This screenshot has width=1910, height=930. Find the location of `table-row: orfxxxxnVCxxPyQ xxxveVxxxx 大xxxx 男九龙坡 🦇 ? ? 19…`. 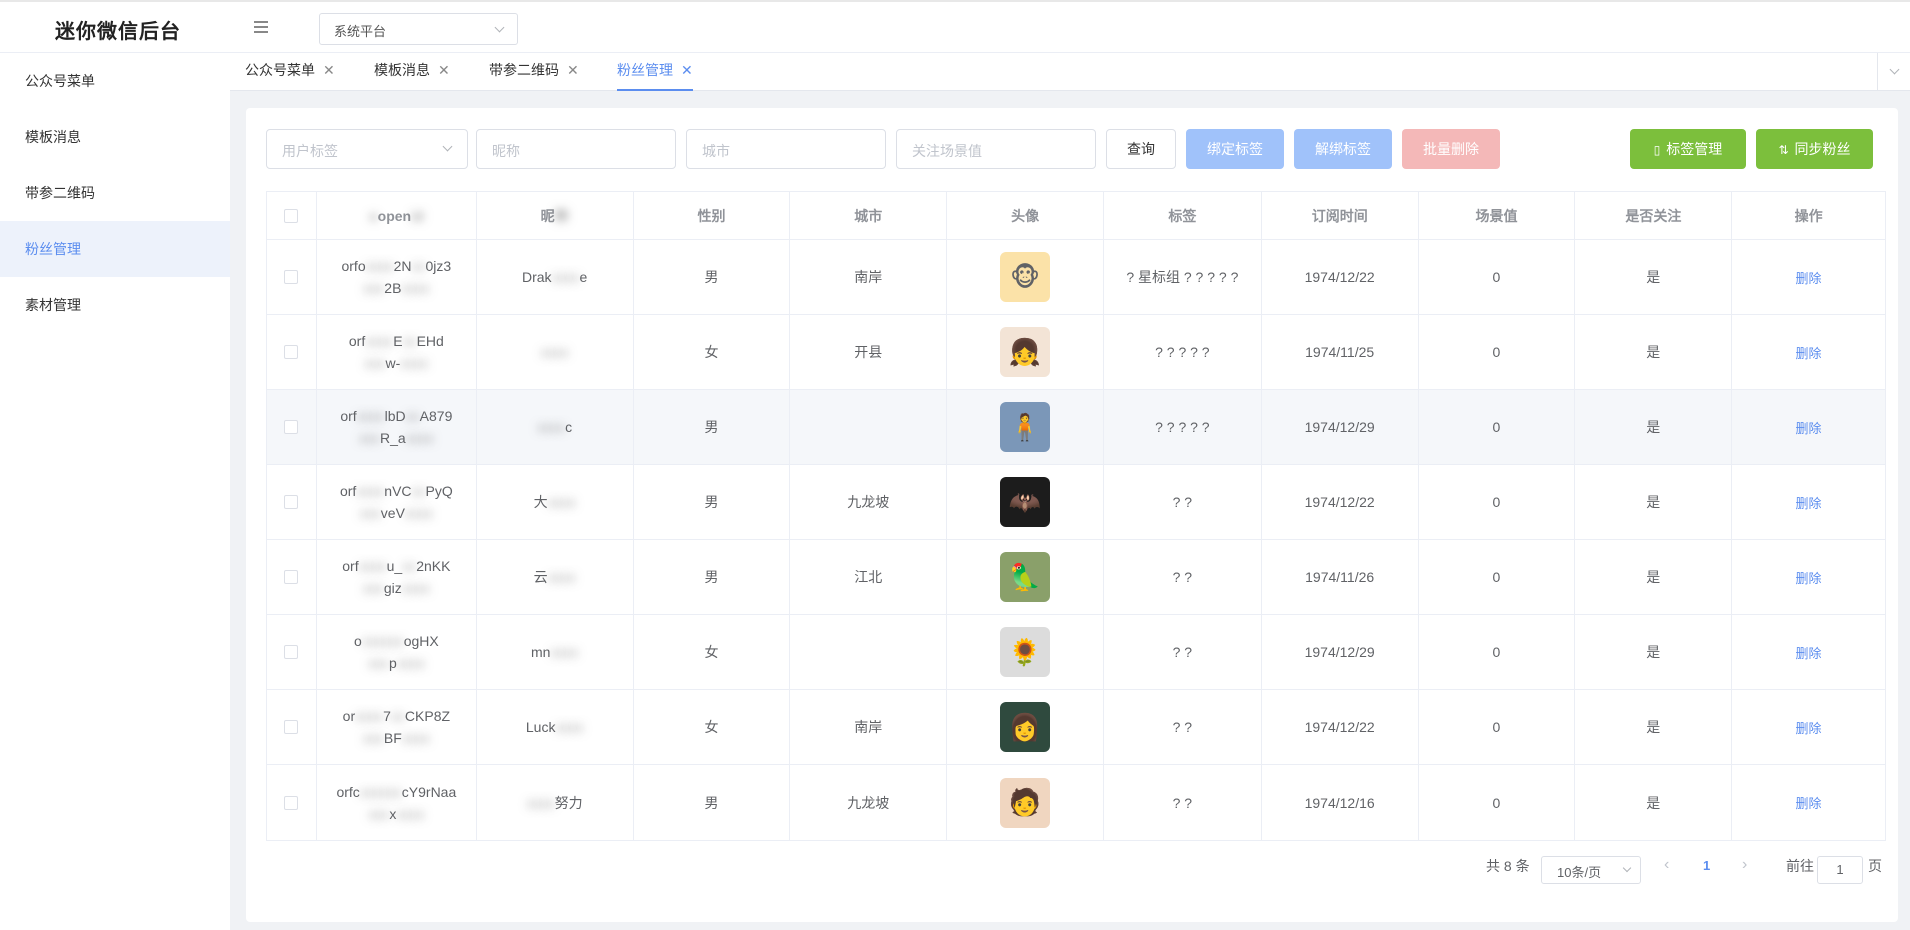

table-row: orfxxxxnVCxxPyQ xxxveVxxxx 大xxxx 男九龙坡 🦇 ? ? 19… is located at coordinates (1076, 502).